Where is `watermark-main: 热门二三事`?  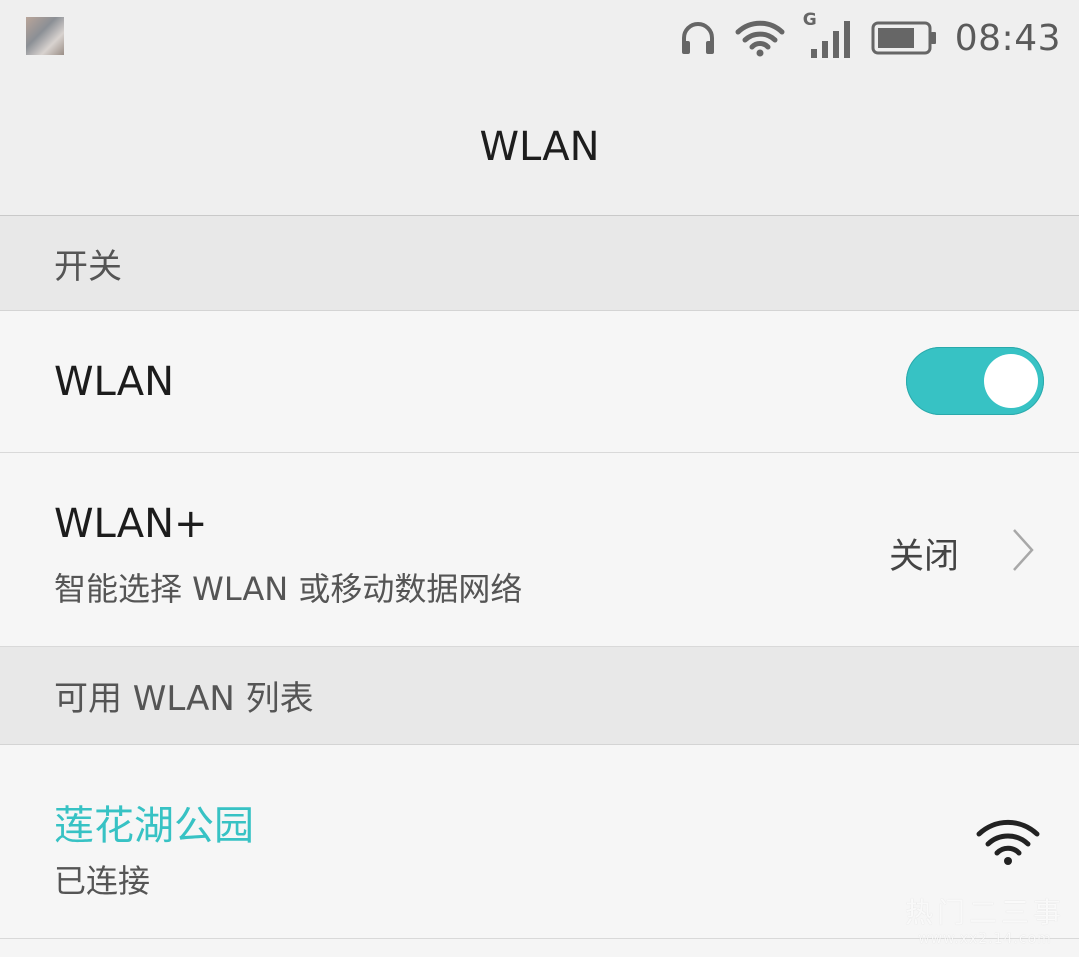
watermark-main: 热门二三事 is located at coordinates (984, 912).